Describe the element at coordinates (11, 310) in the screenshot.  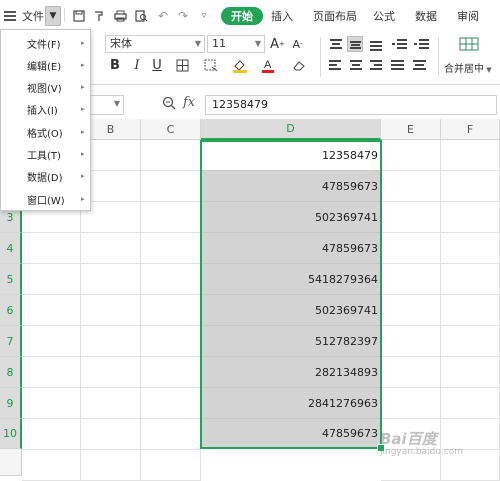
I see `row-header-6: 6` at that location.